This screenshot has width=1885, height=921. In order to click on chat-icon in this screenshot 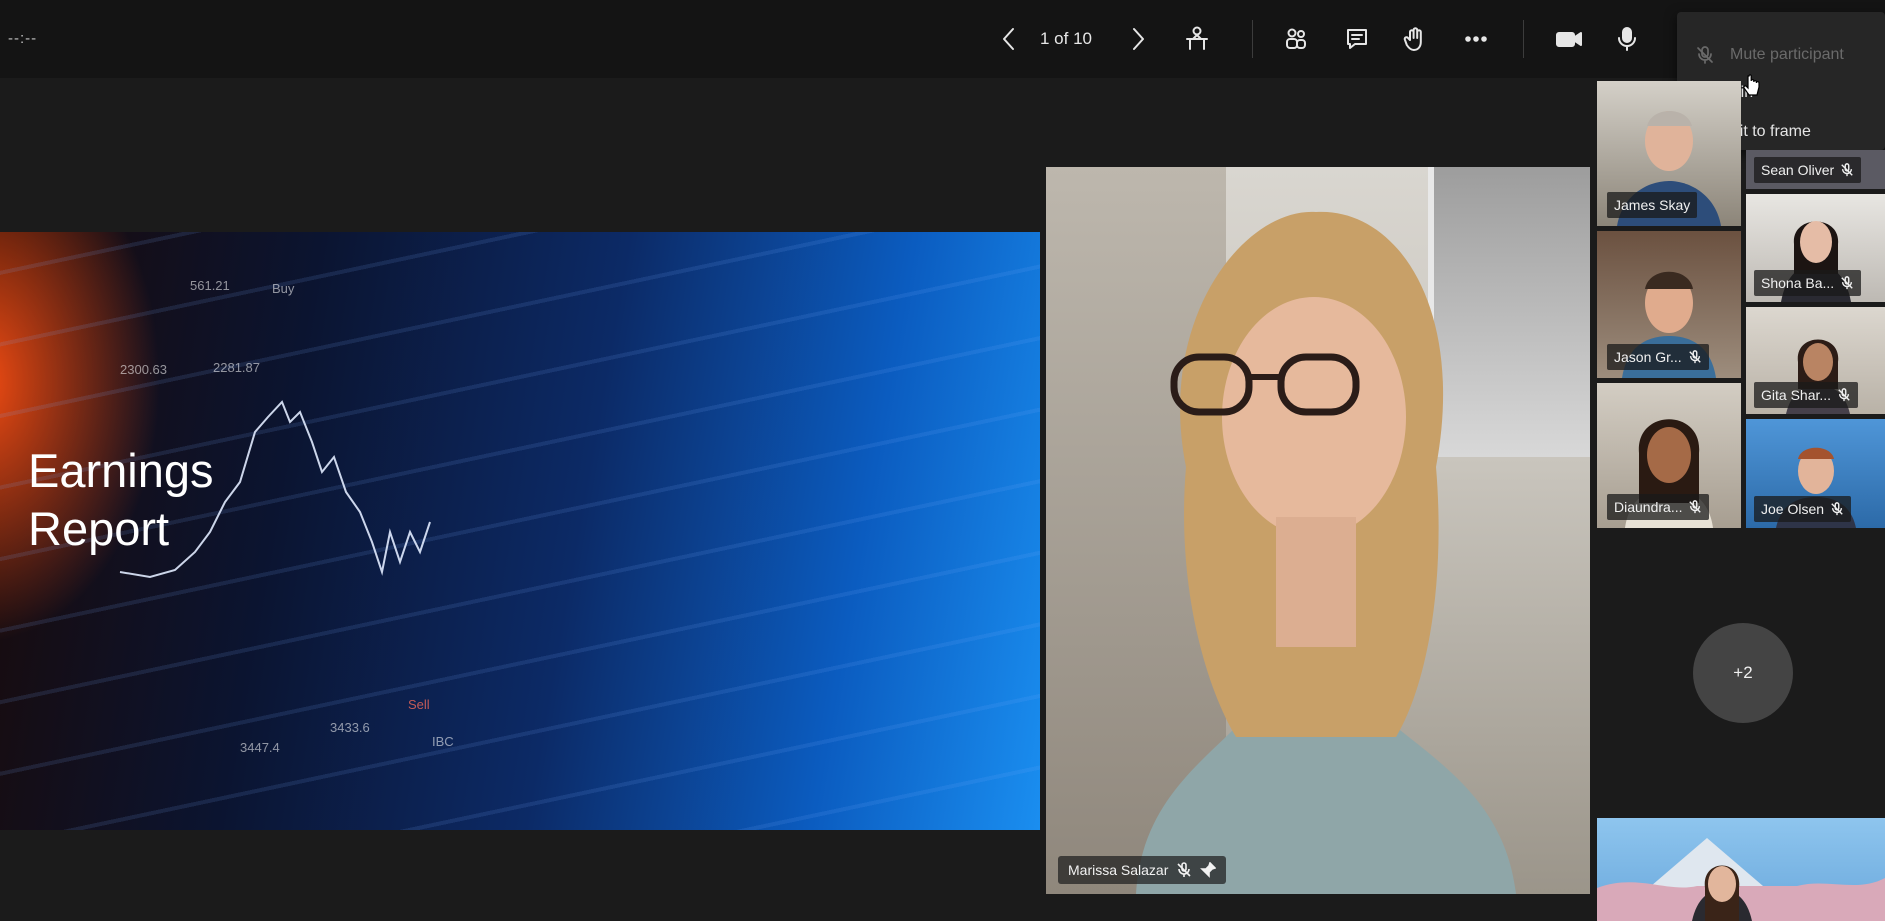, I will do `click(1357, 39)`.